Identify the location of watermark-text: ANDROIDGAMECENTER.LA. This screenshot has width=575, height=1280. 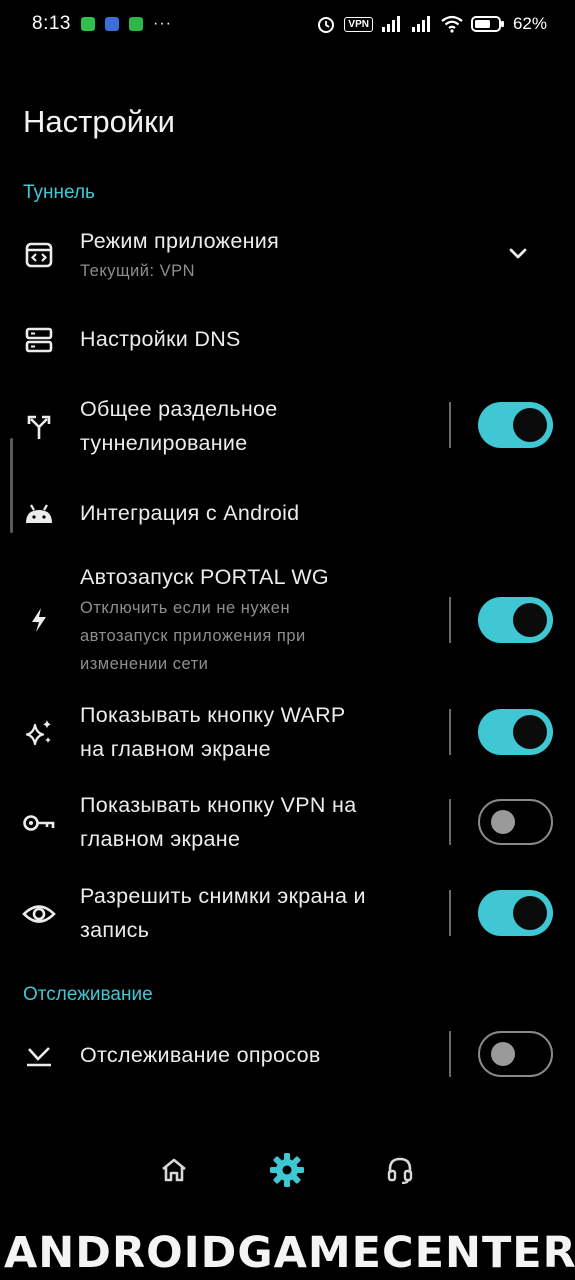
(289, 1253).